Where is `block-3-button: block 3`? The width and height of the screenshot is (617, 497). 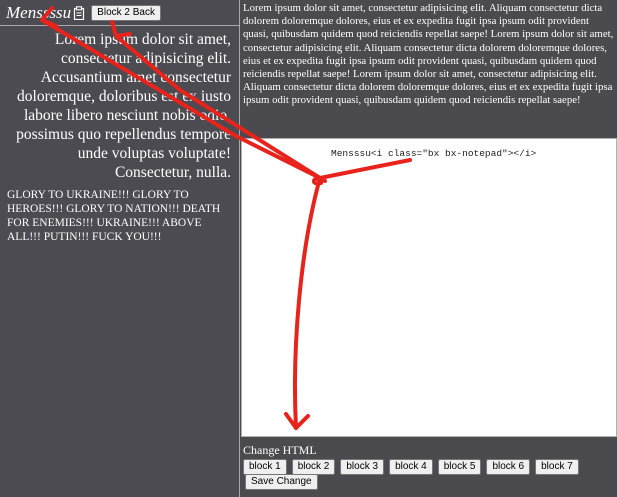
block-3-button: block 3 is located at coordinates (362, 467).